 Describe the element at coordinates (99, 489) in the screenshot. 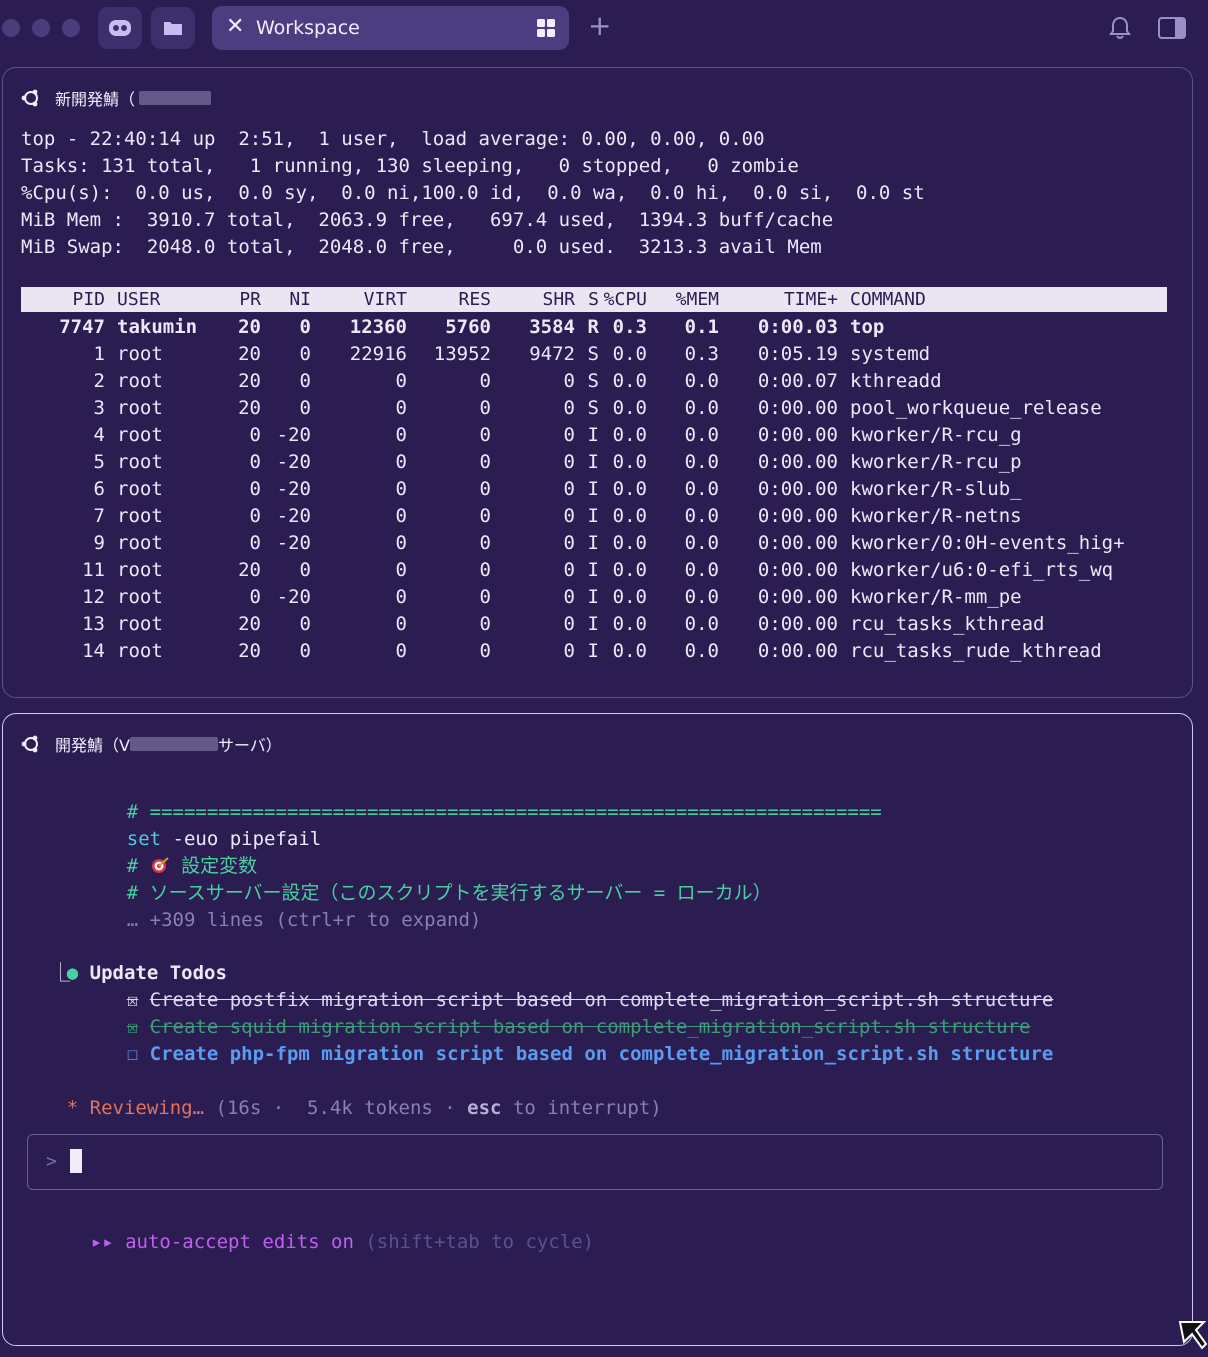

I see `cell: 6` at that location.